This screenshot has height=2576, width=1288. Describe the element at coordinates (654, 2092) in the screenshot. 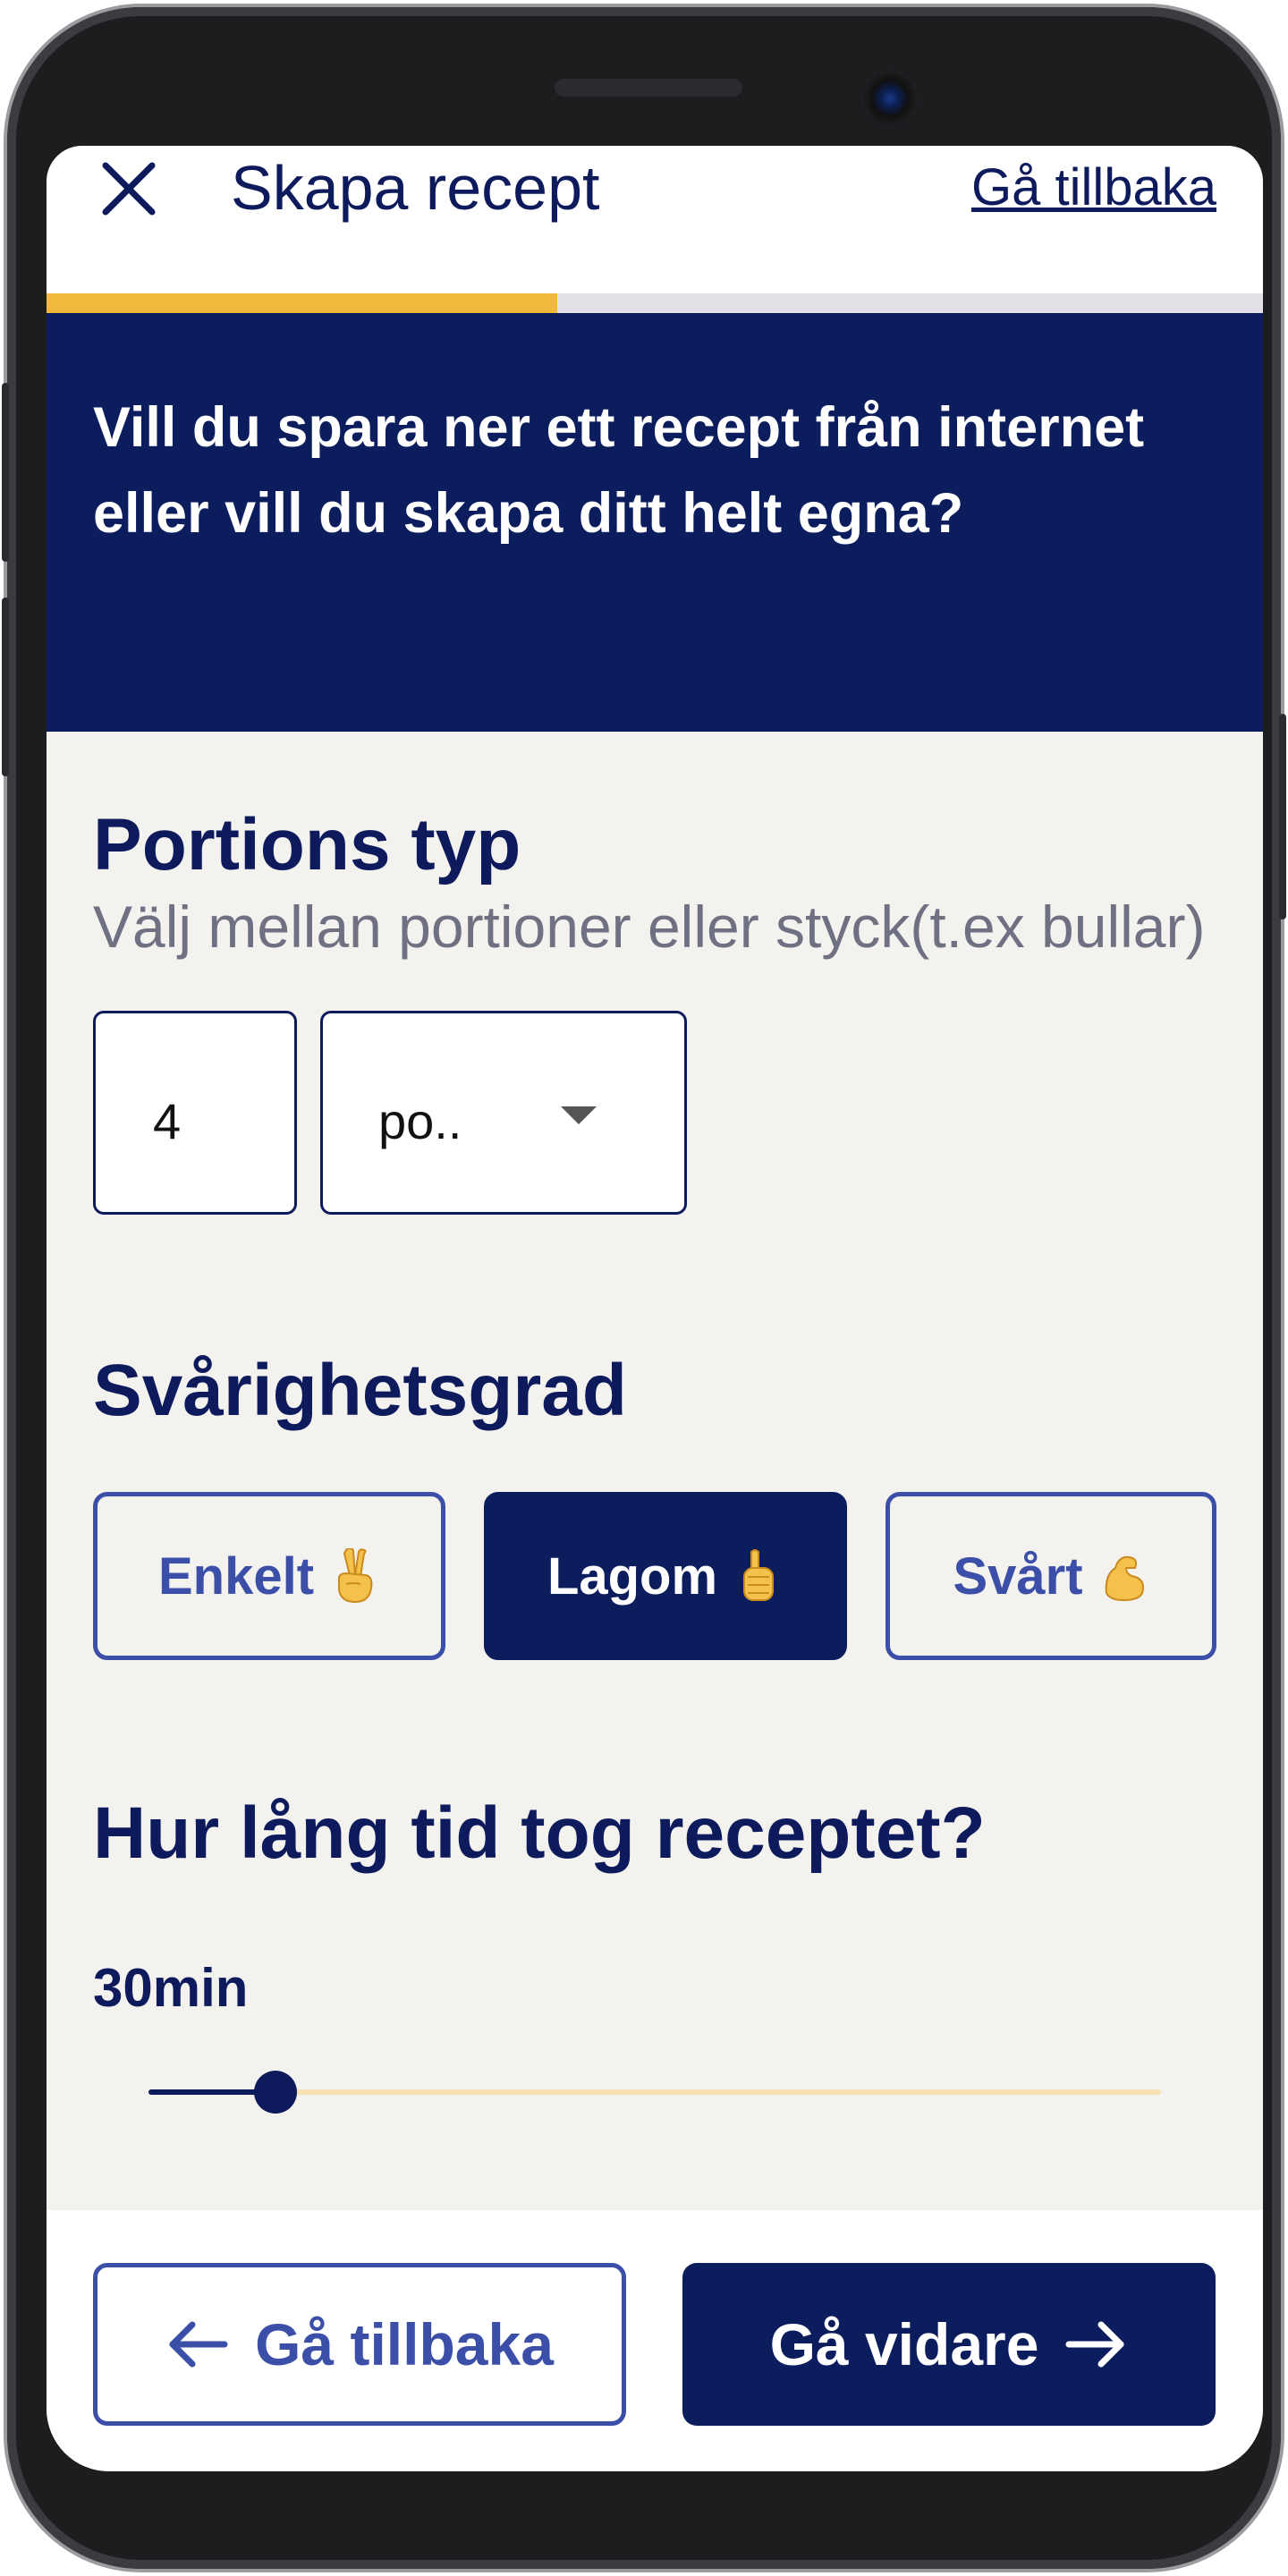

I see `time-slider` at that location.